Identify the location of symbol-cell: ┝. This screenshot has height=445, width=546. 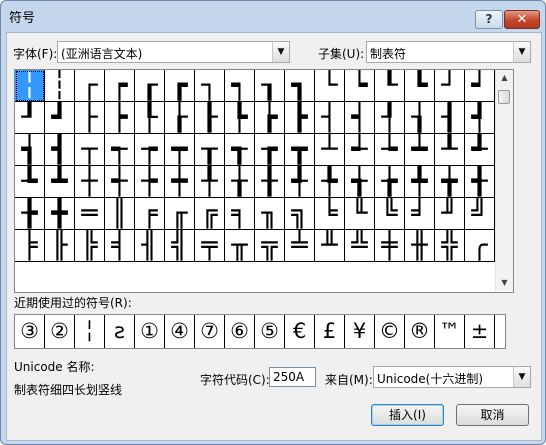
(120, 118).